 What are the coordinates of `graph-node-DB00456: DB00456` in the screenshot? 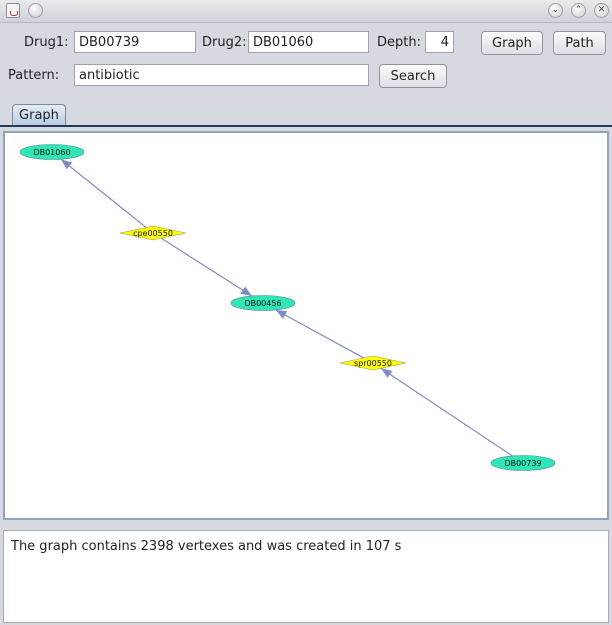 It's located at (263, 303).